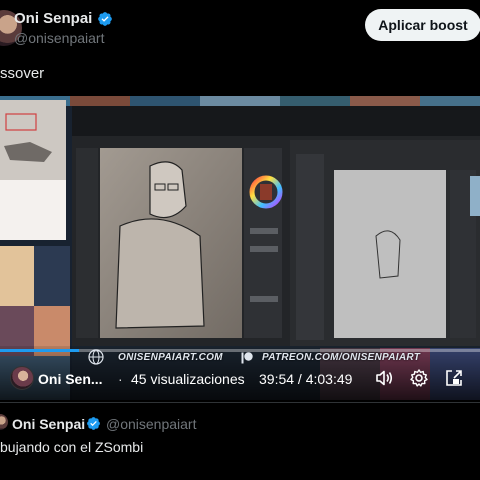 Image resolution: width=480 pixels, height=480 pixels. I want to click on quoted-verified-badge-icon, so click(93, 423).